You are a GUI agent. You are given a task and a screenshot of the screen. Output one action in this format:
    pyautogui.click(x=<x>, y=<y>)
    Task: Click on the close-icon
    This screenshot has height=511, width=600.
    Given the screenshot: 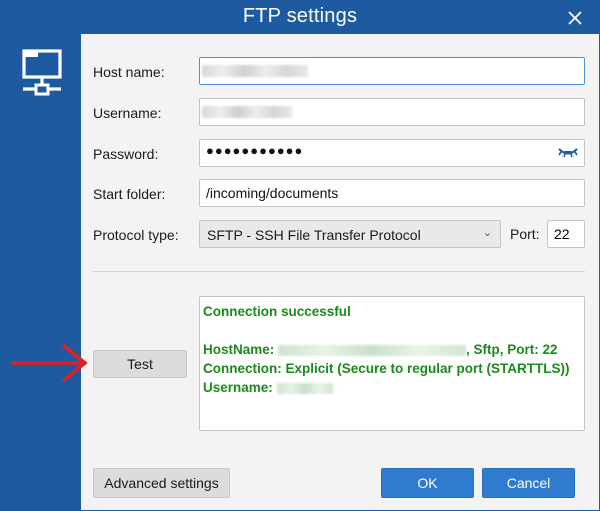 What is the action you would take?
    pyautogui.click(x=575, y=18)
    